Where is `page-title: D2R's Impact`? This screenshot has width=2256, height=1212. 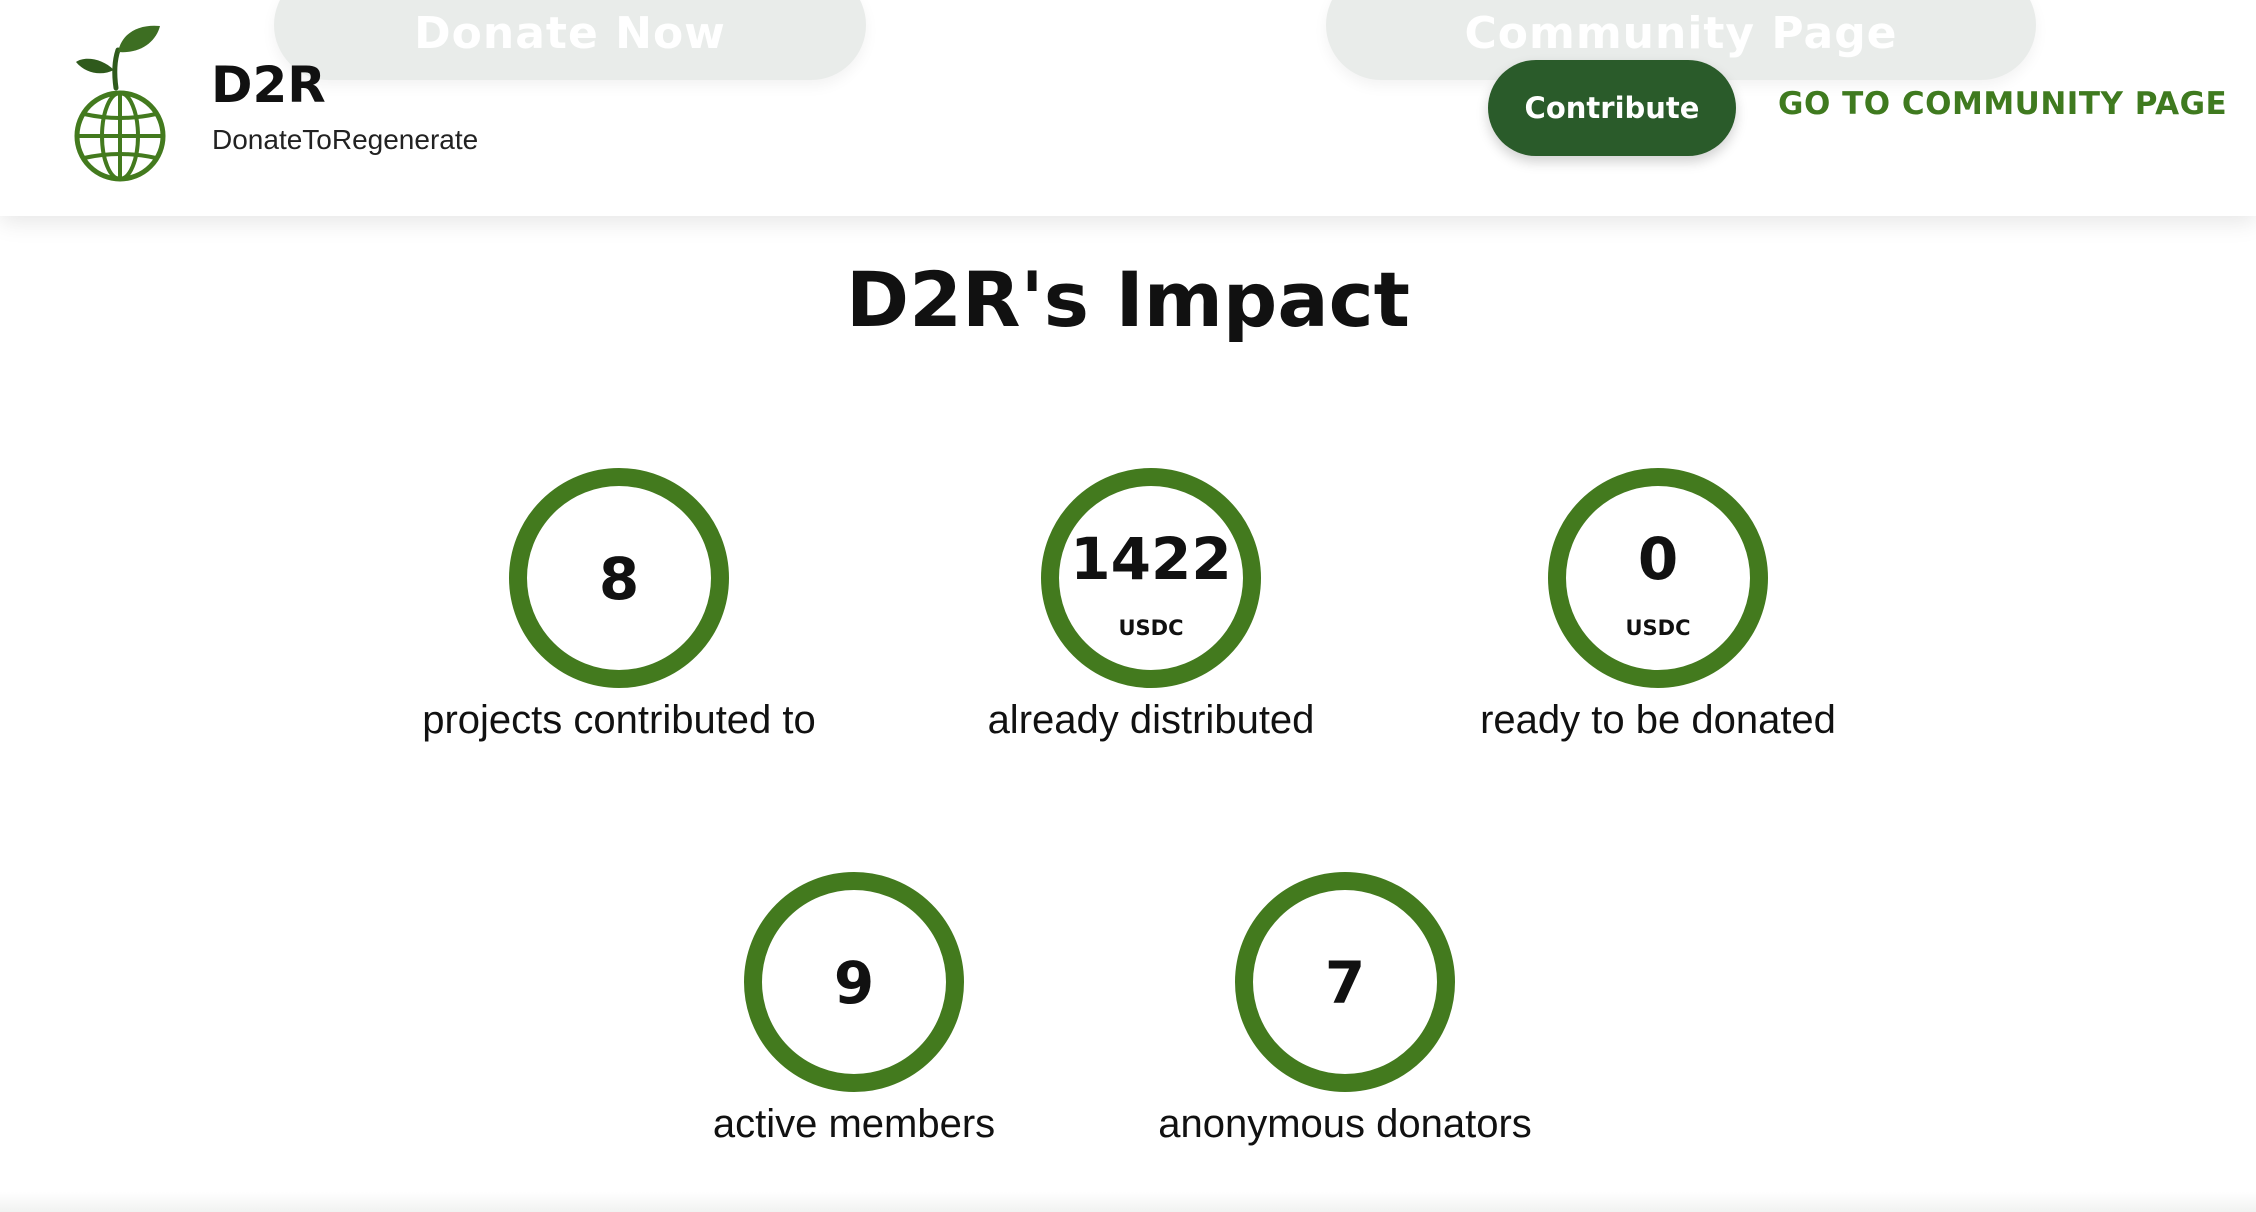 page-title: D2R's Impact is located at coordinates (1128, 299).